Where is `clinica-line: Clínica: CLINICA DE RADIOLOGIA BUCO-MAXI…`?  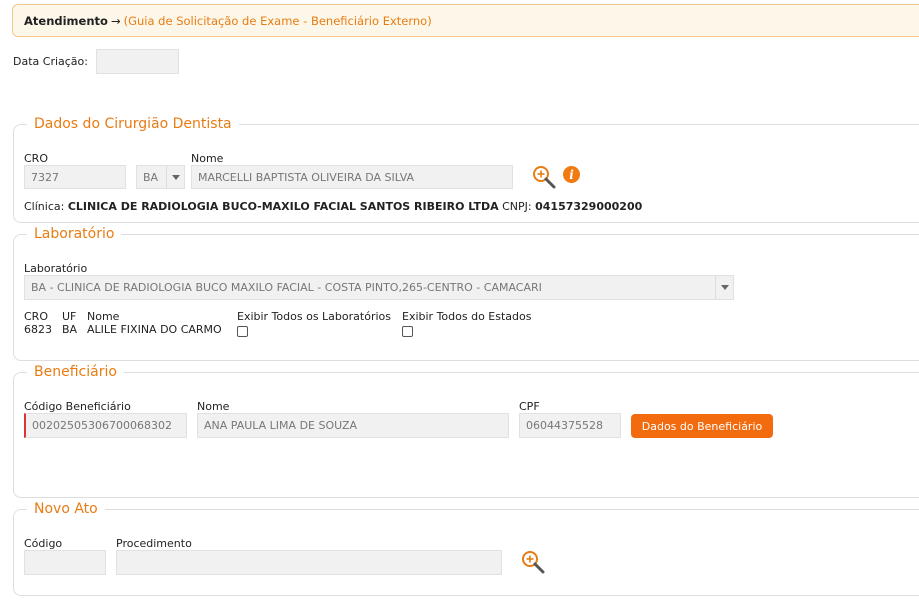
clinica-line: Clínica: CLINICA DE RADIOLOGIA BUCO-MAXI… is located at coordinates (333, 206).